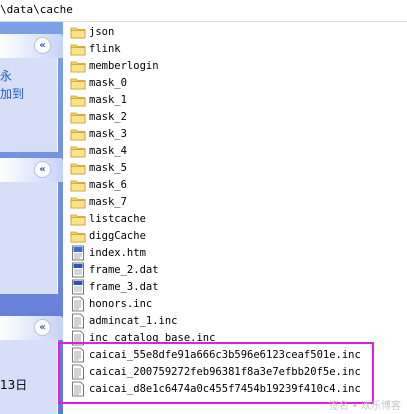 The width and height of the screenshot is (407, 414). I want to click on file-list-item: json, so click(92, 31).